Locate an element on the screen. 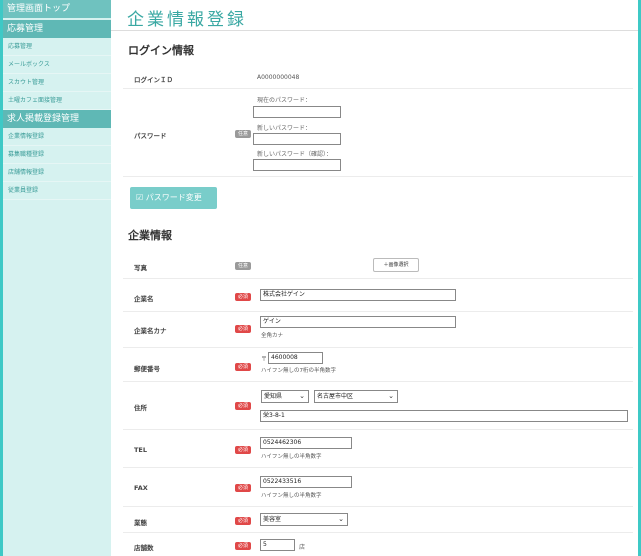 The height and width of the screenshot is (556, 641). password-label: パスワード is located at coordinates (150, 136).